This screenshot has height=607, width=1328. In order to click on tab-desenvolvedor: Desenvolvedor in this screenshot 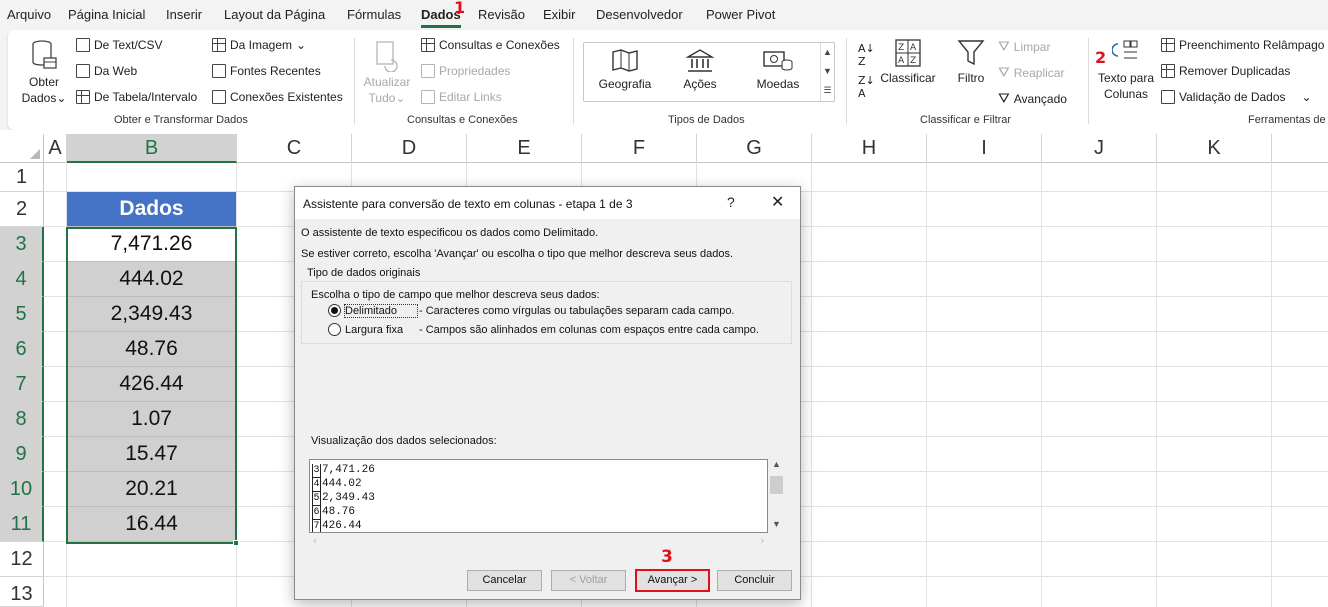, I will do `click(639, 14)`.